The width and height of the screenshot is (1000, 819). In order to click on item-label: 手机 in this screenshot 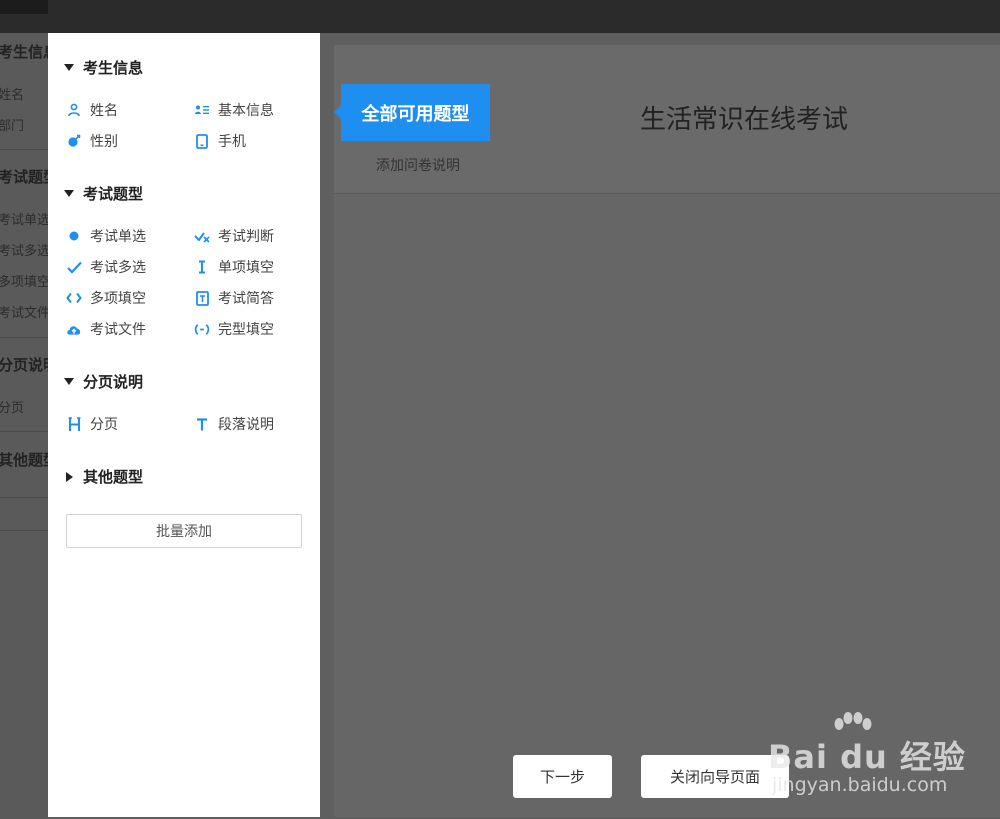, I will do `click(232, 142)`.